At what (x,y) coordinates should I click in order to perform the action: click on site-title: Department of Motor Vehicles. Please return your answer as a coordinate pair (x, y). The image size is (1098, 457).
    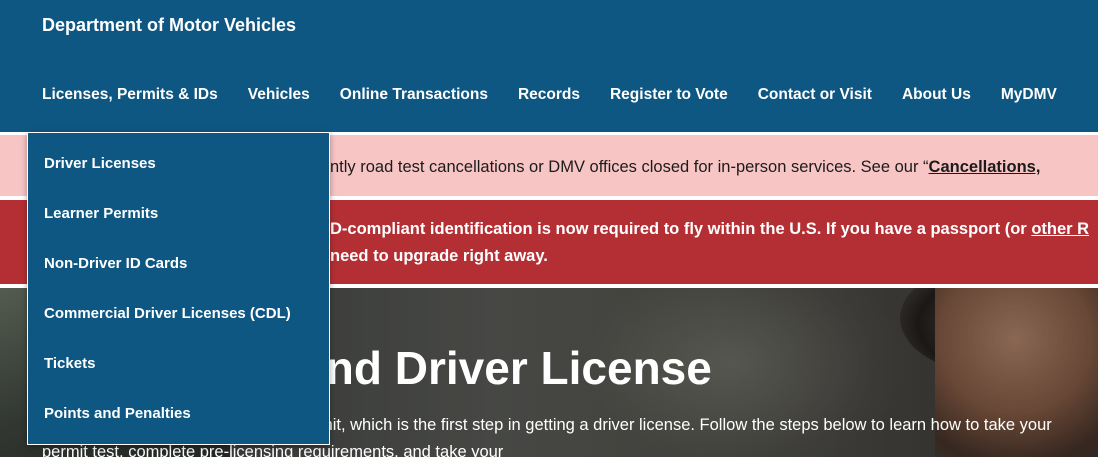
    Looking at the image, I should click on (169, 25).